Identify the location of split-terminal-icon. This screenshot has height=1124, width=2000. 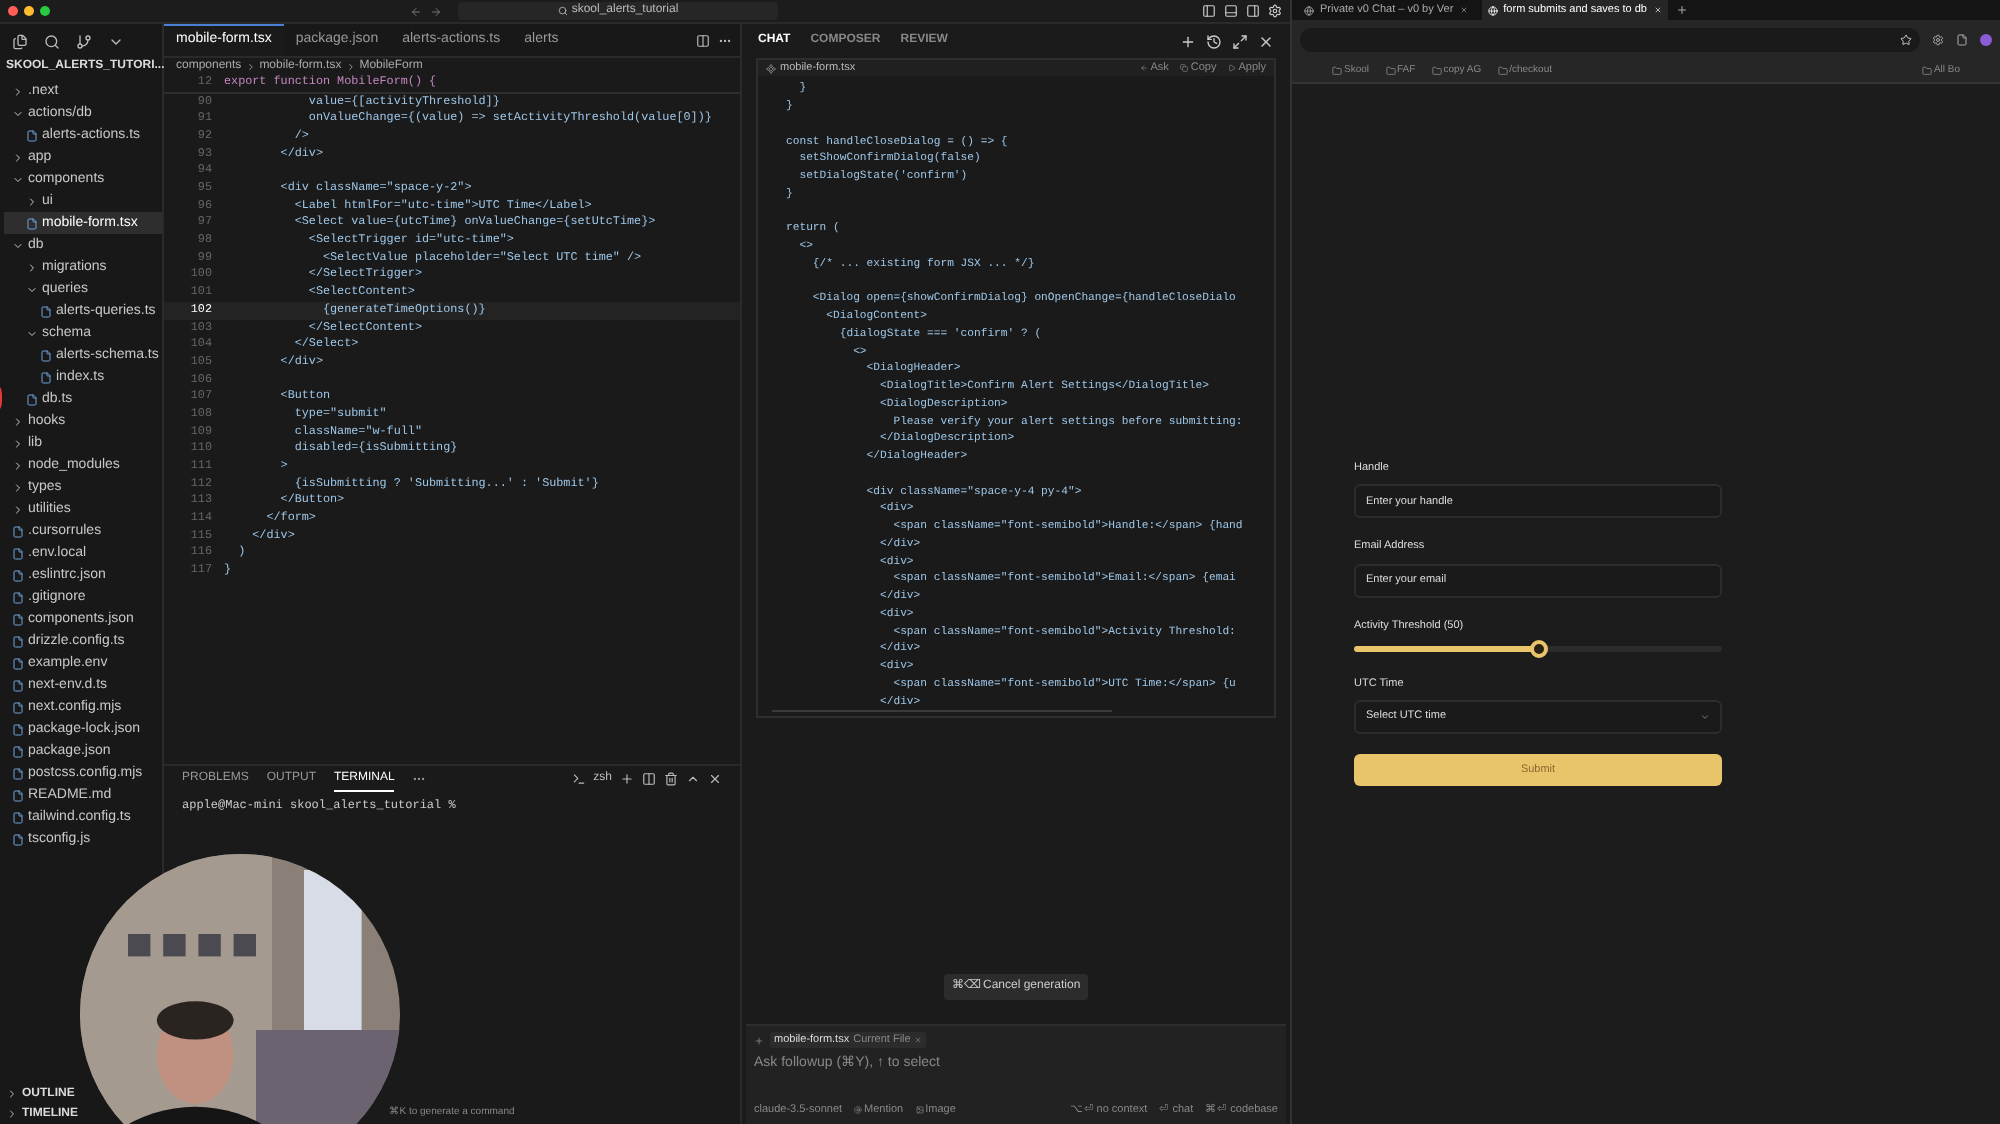
(649, 779).